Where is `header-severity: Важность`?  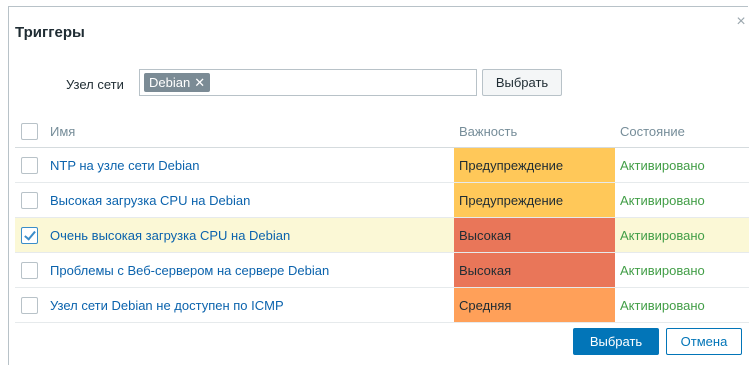 header-severity: Важность is located at coordinates (488, 131).